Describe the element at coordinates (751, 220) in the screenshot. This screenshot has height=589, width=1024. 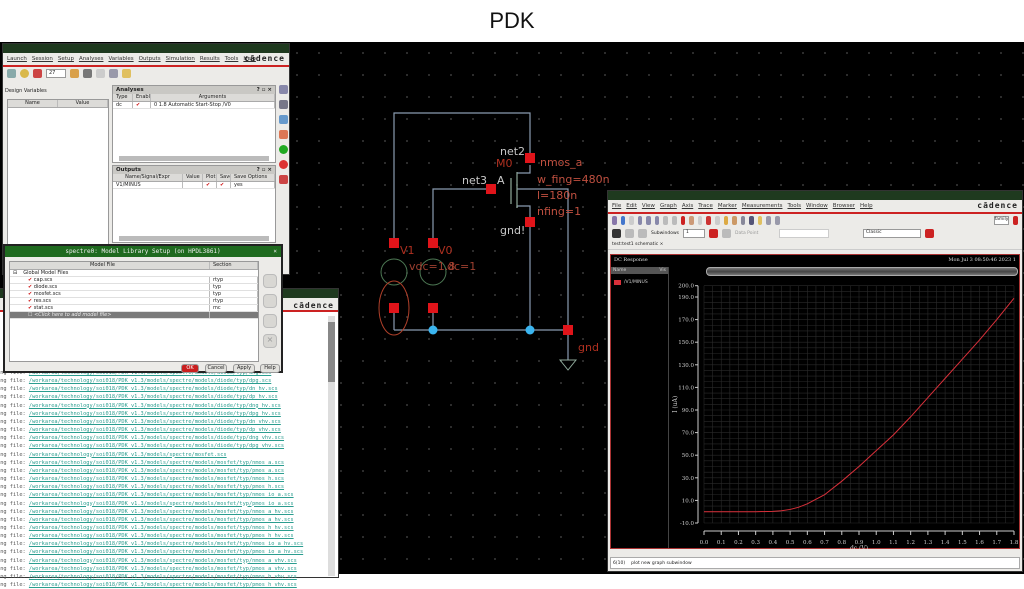
I see `save-icon` at that location.